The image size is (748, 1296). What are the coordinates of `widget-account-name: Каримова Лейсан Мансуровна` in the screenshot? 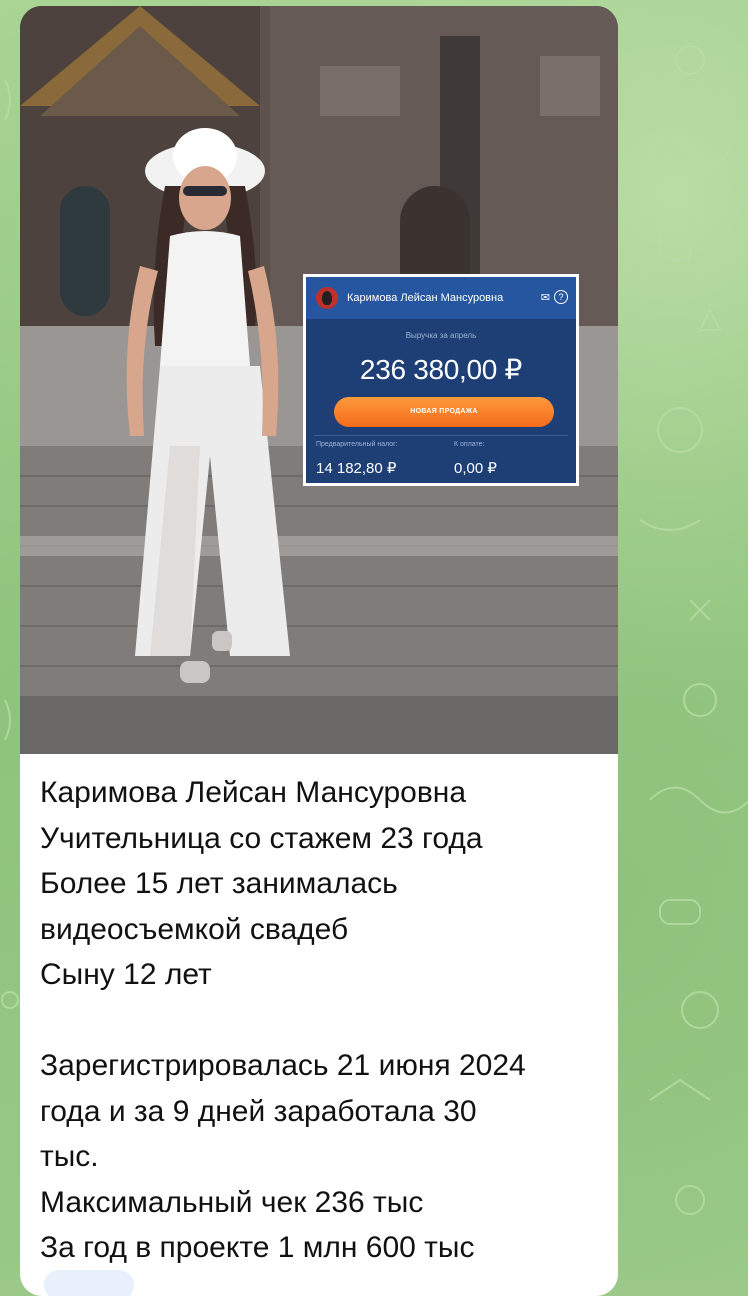 It's located at (425, 298).